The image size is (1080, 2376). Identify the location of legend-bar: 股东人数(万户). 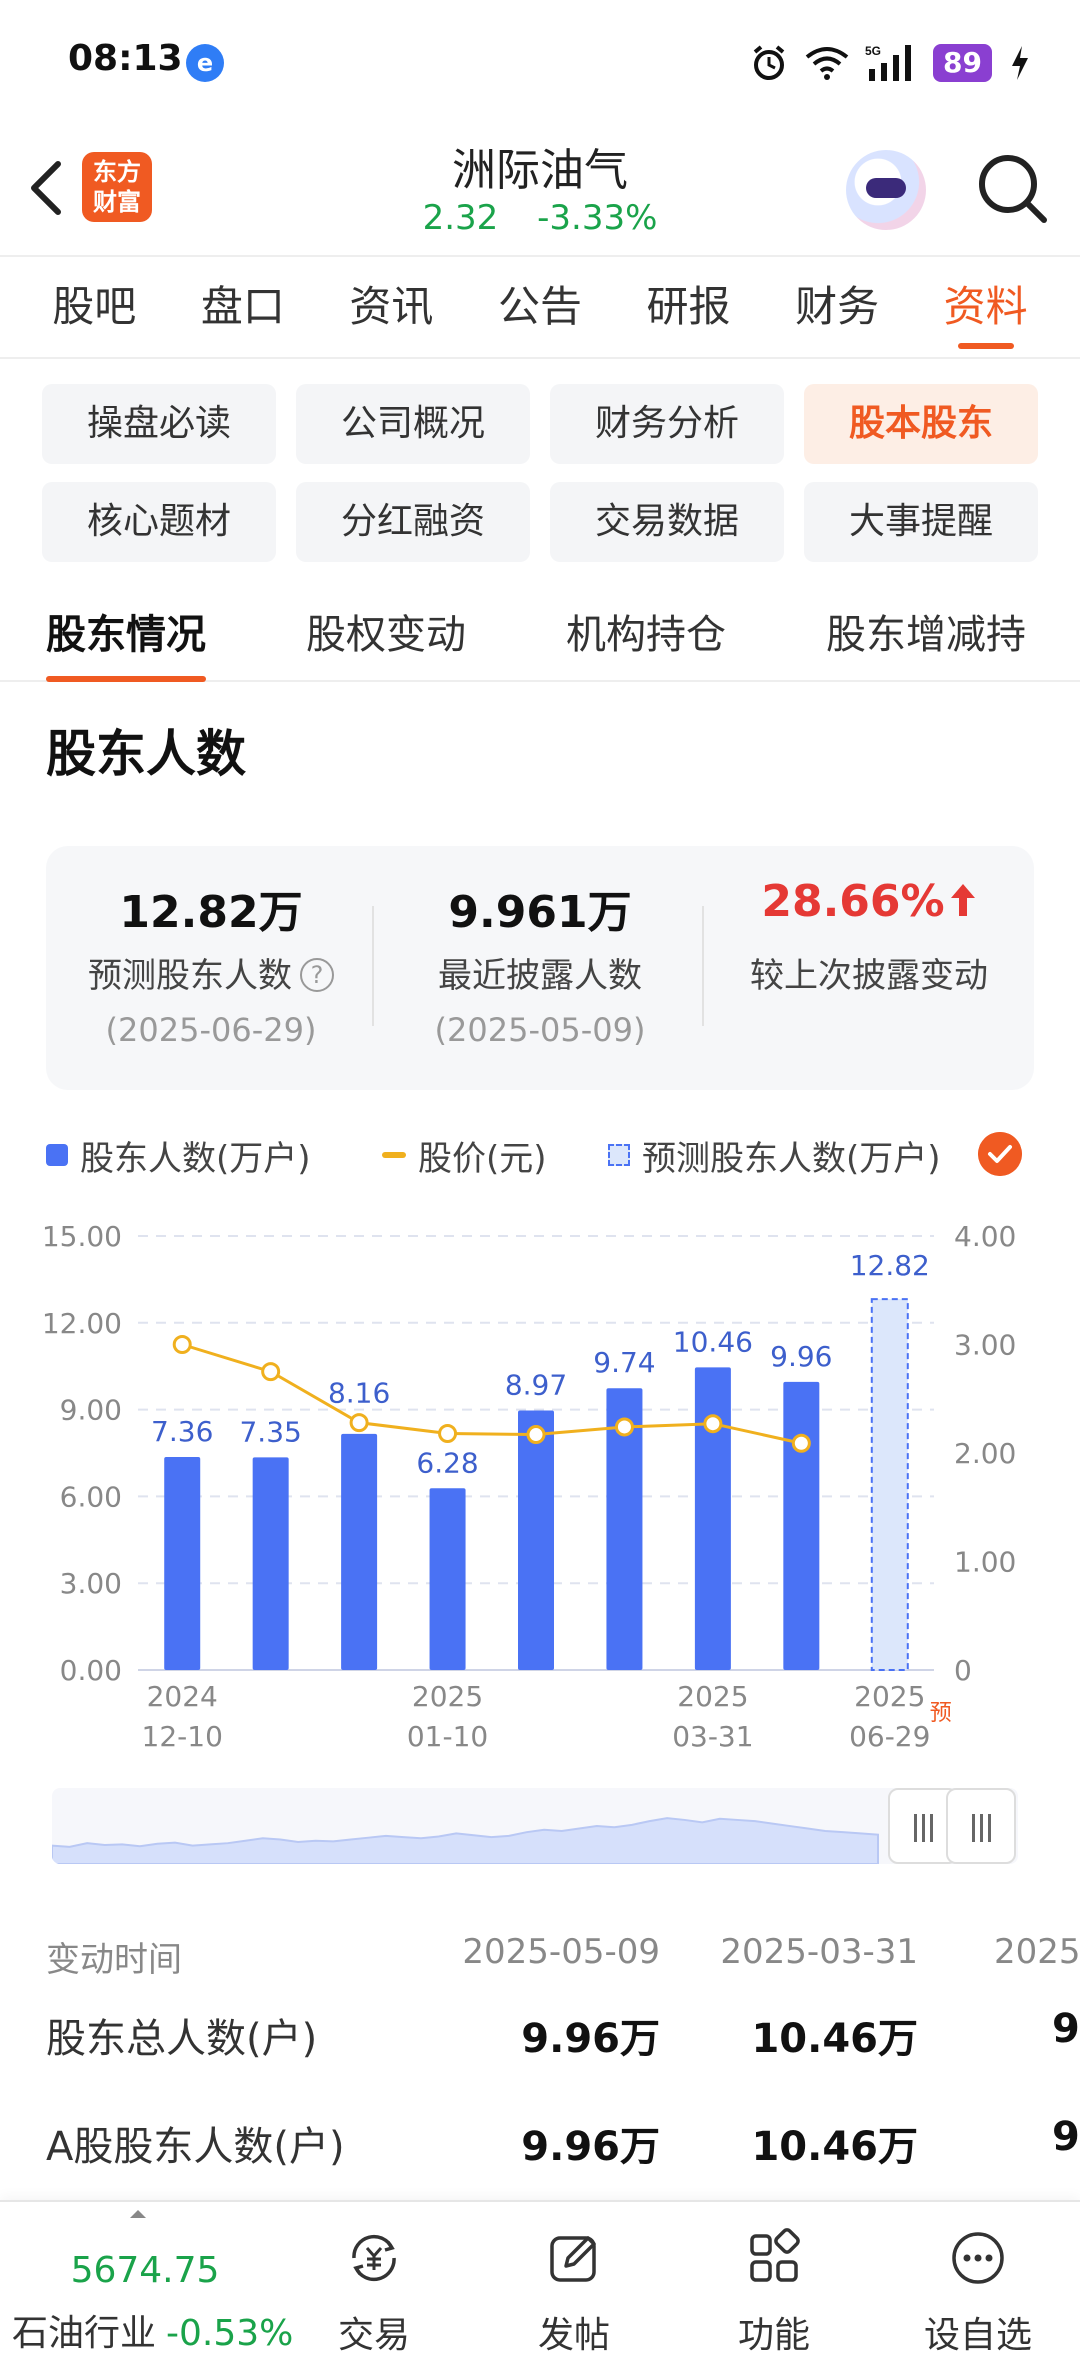
(178, 1155).